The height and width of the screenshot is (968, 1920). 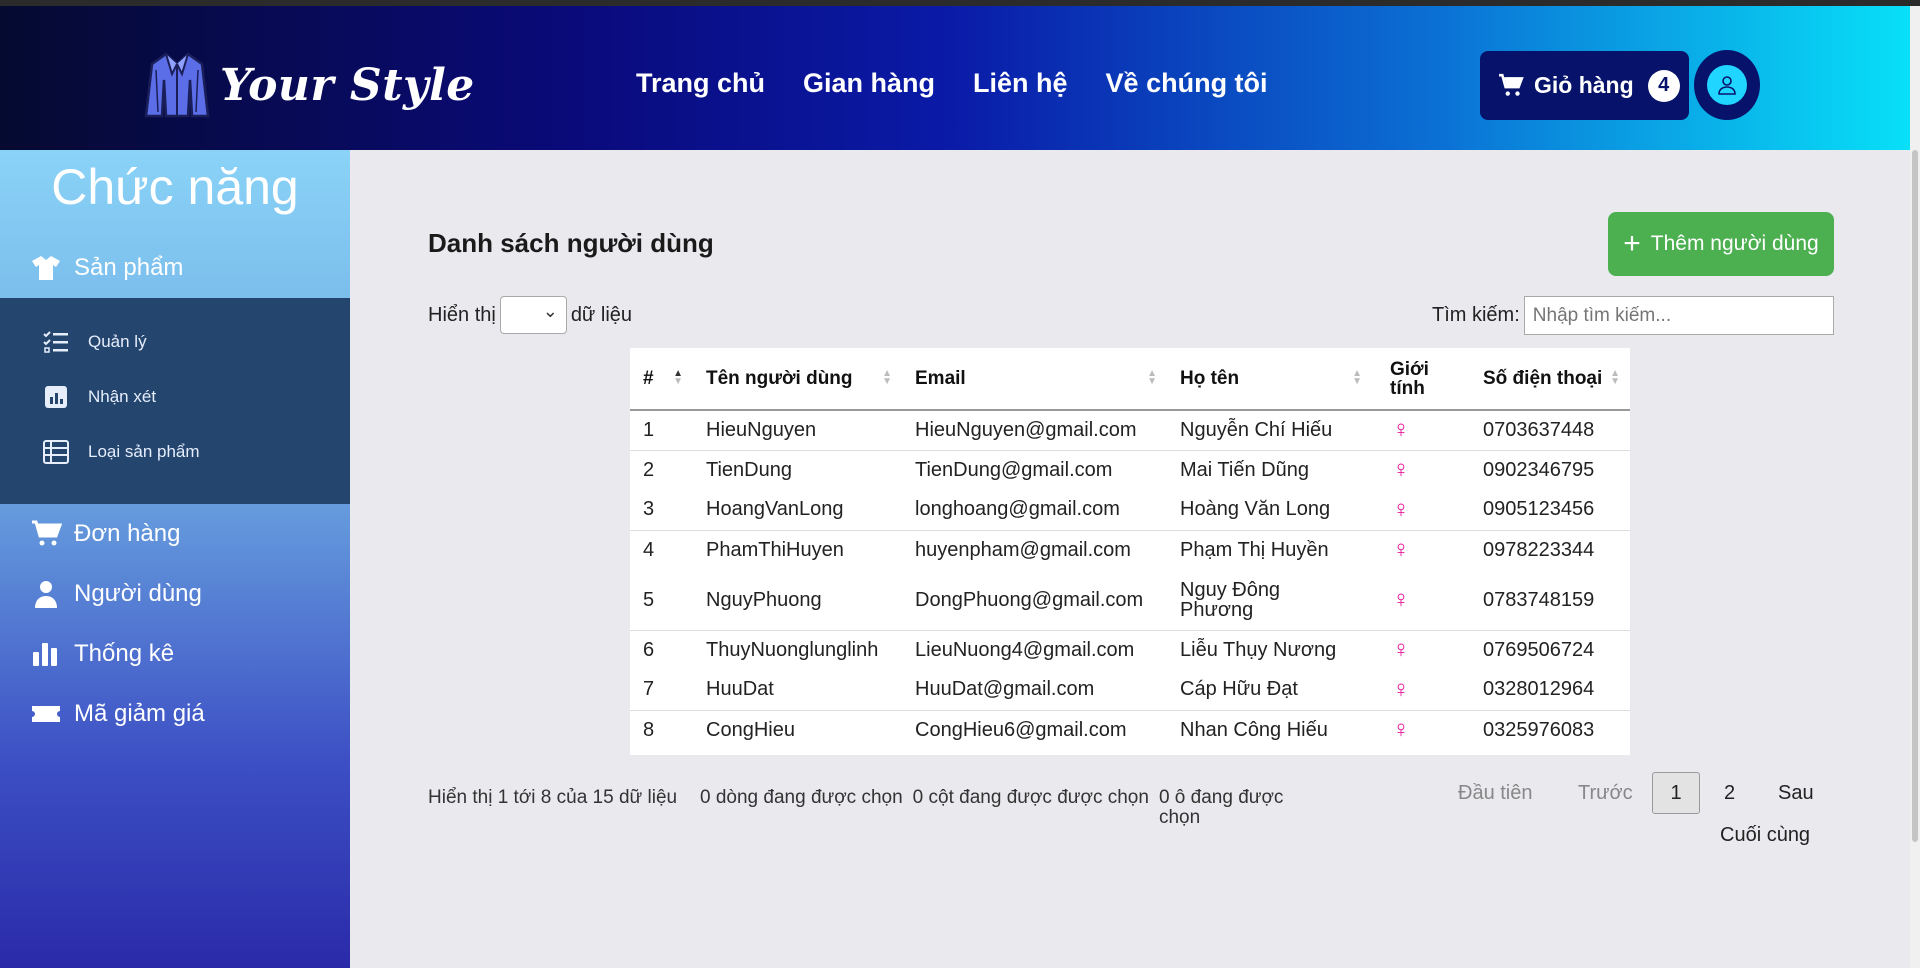 I want to click on cell-username: HieuNguyen, so click(x=797, y=430).